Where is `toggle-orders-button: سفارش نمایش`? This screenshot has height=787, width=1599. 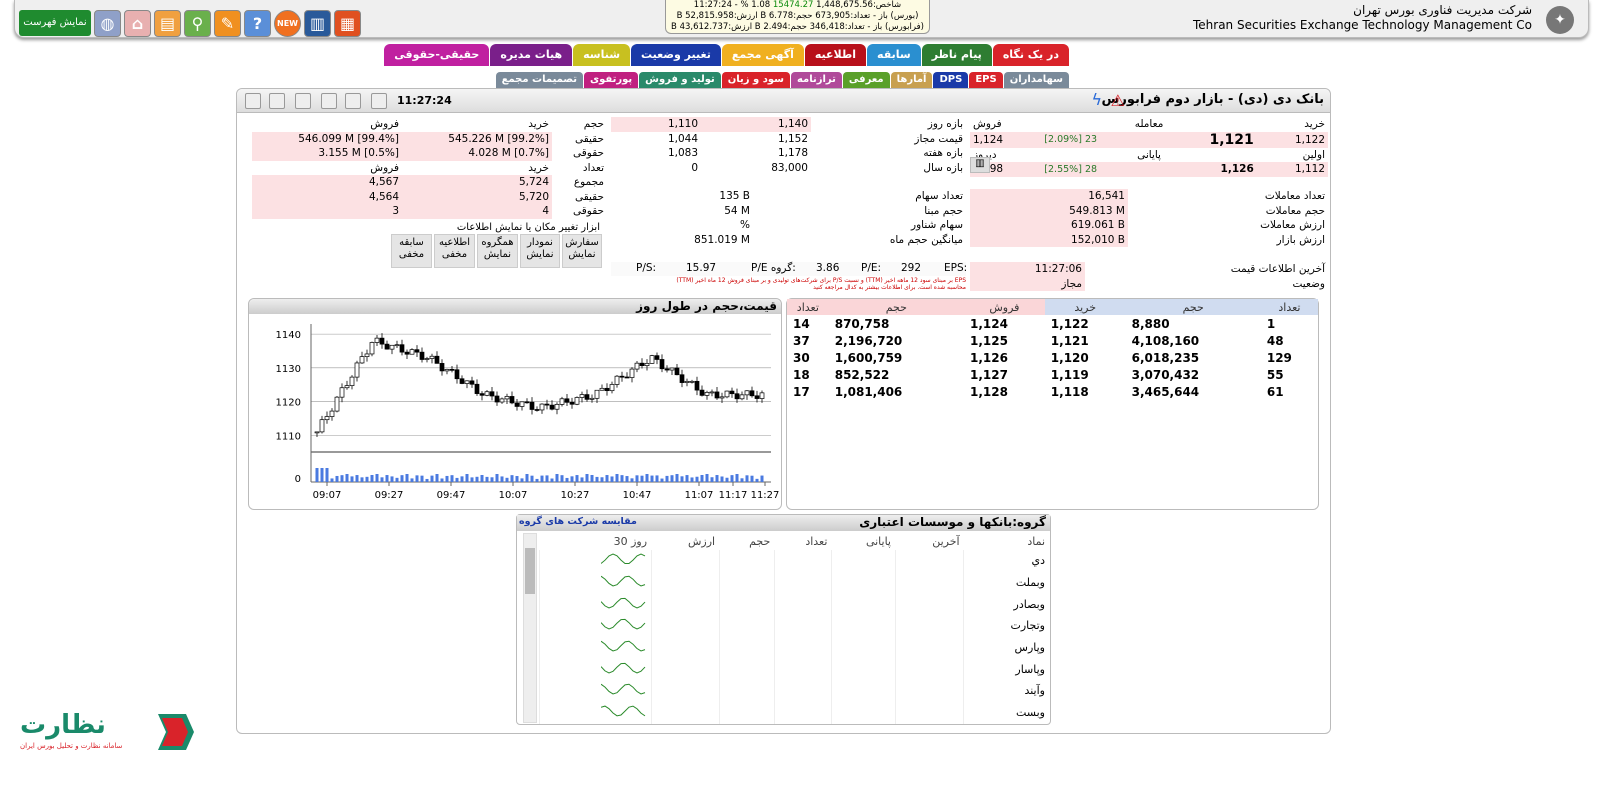 toggle-orders-button: سفارش نمایش is located at coordinates (582, 251).